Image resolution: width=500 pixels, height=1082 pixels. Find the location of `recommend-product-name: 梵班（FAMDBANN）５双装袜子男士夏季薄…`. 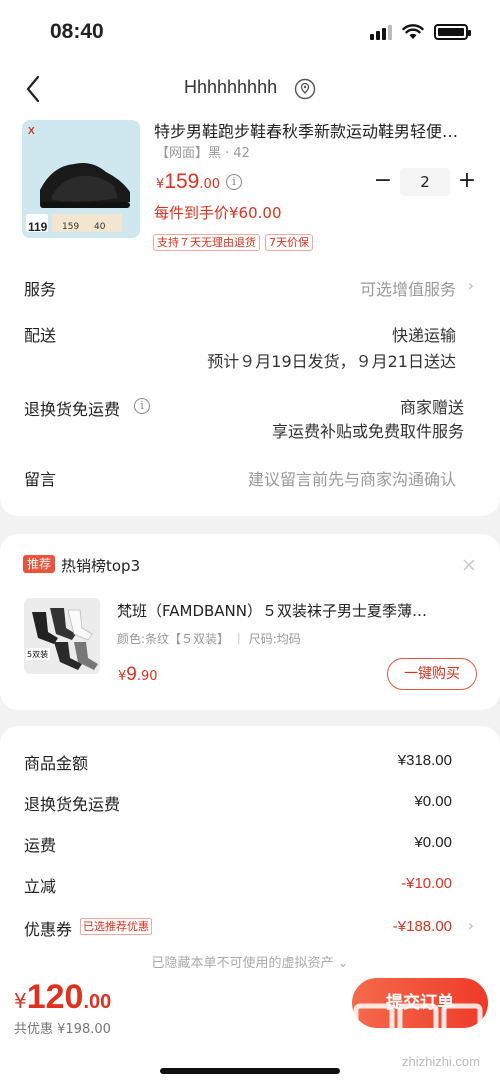

recommend-product-name: 梵班（FAMDBANN）５双装袜子男士夏季薄… is located at coordinates (292, 610).